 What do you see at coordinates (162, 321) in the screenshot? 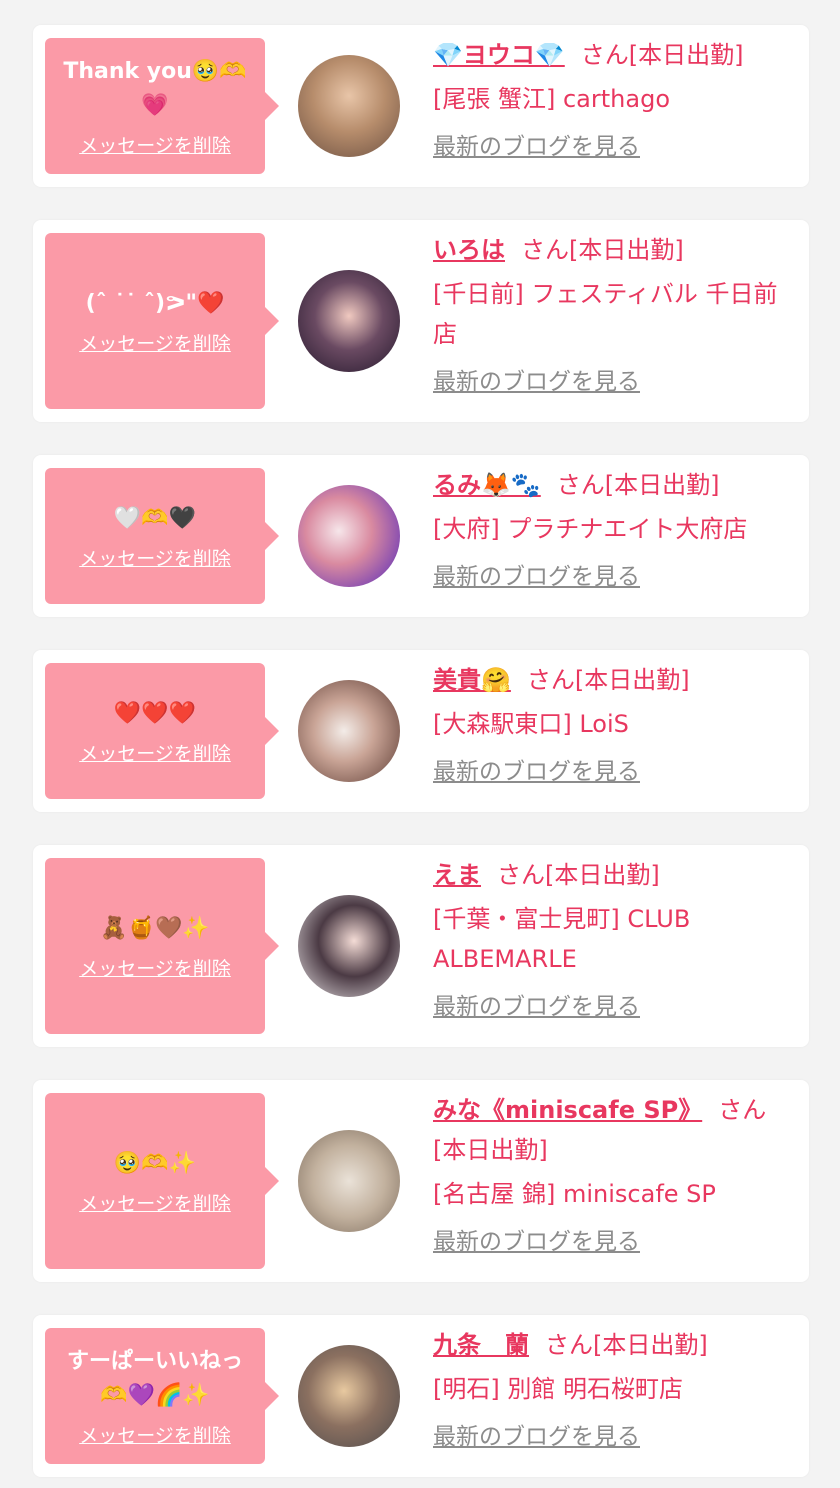
I see `message-bubble: (ˆ ˙˙ ˆ)ᕗ"❤️ メッセージを削除` at bounding box center [162, 321].